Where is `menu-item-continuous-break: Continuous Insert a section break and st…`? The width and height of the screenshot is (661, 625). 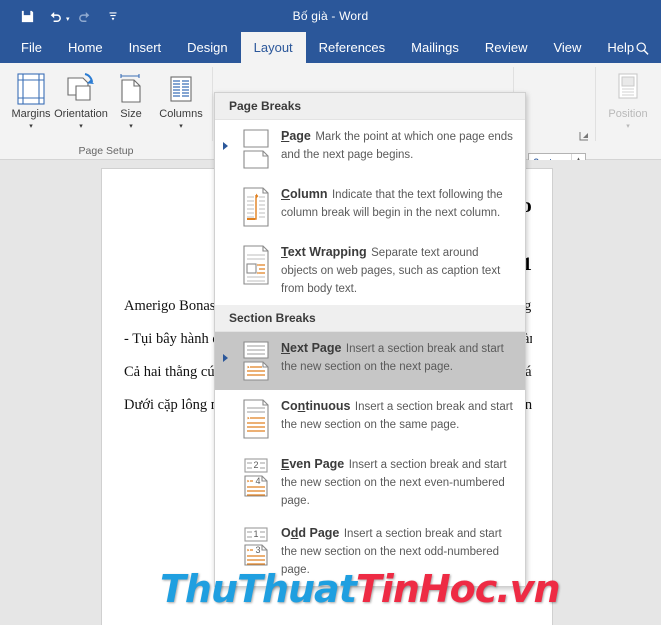
menu-item-continuous-break: Continuous Insert a section break and st… is located at coordinates (370, 419).